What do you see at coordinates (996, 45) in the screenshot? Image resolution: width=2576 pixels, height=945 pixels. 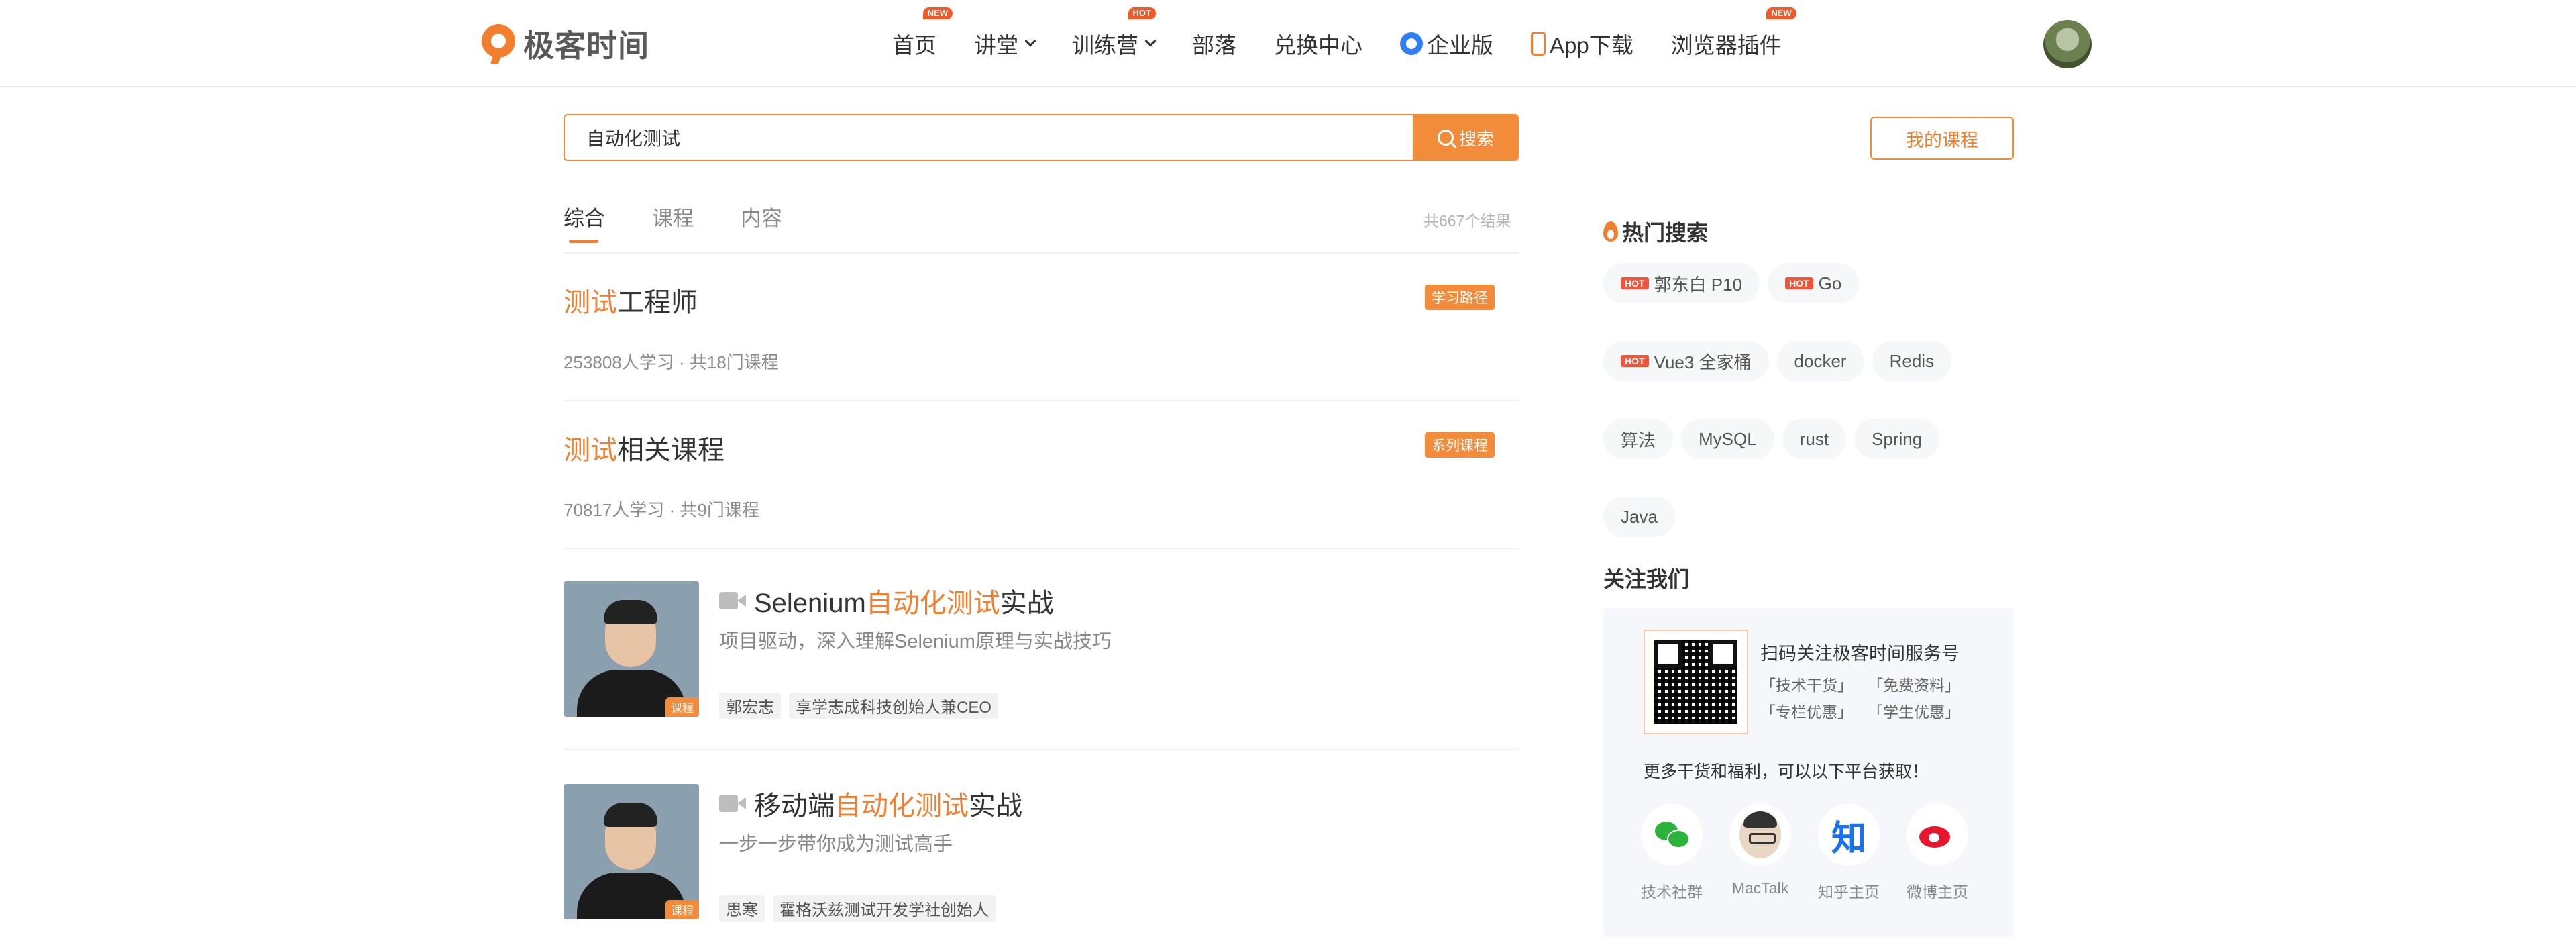 I see `nav-label: 讲堂` at bounding box center [996, 45].